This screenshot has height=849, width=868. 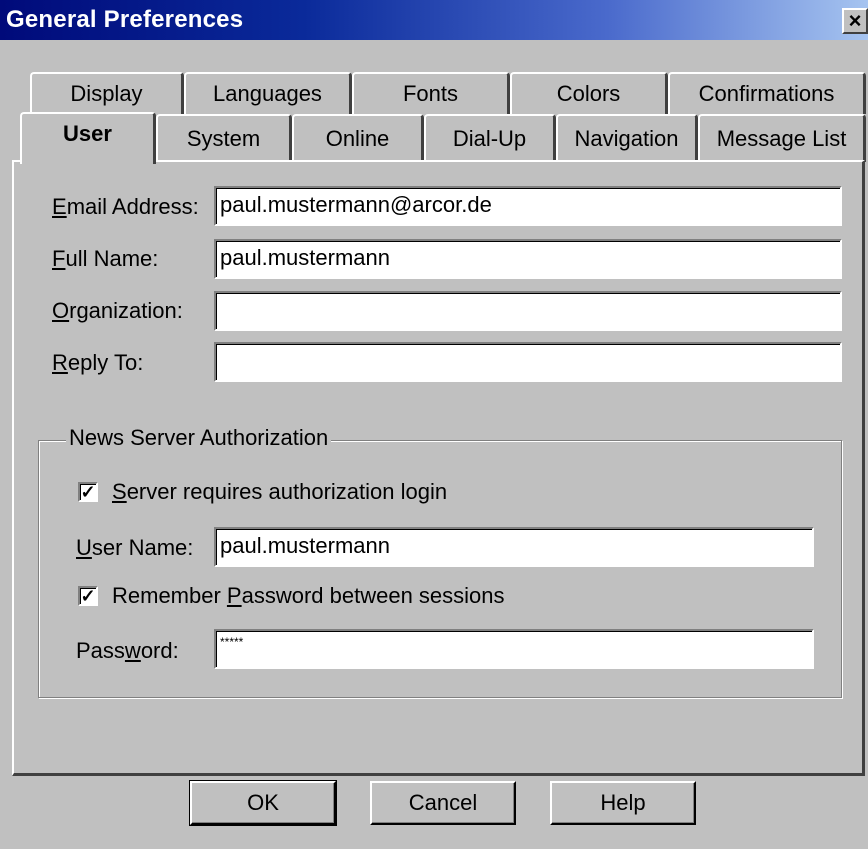 I want to click on window-title: General Preferences, so click(x=125, y=19).